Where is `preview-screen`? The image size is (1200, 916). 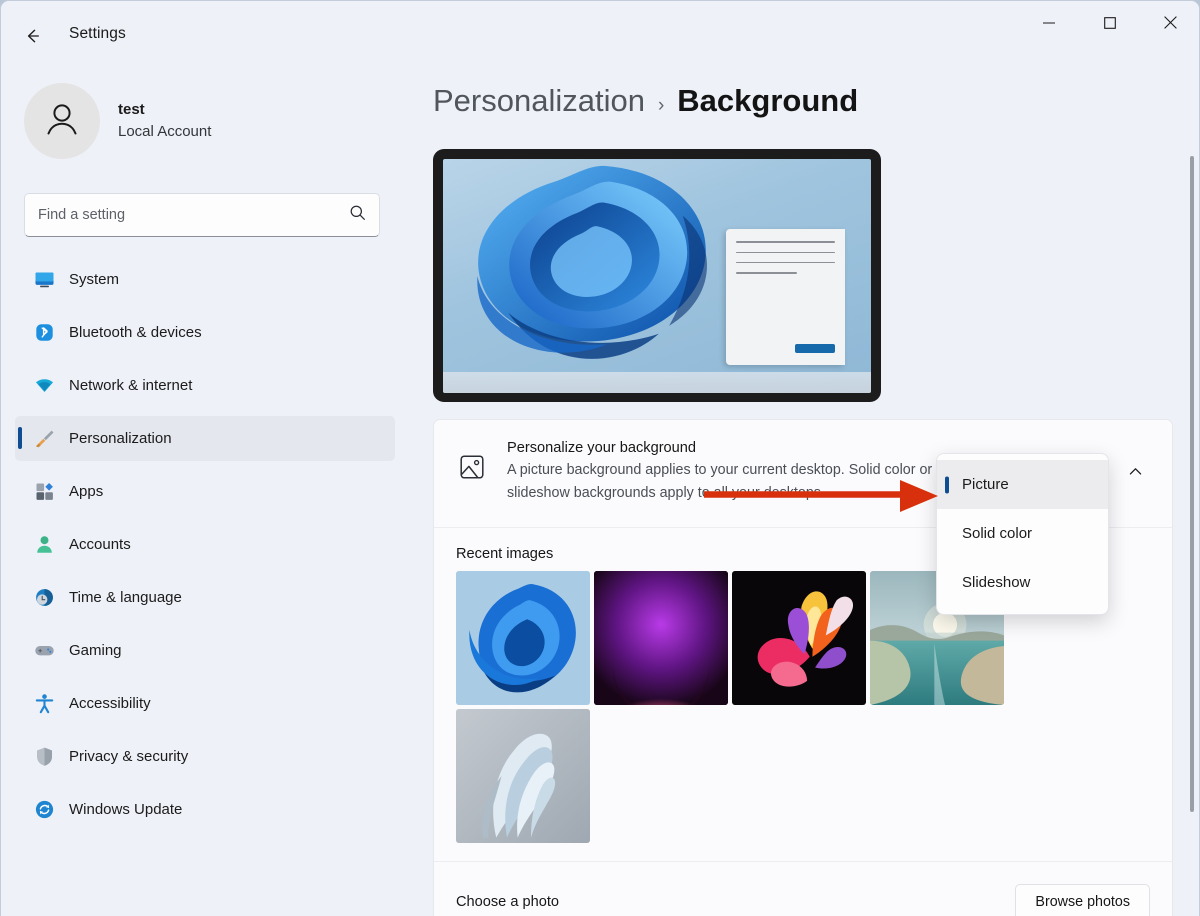
preview-screen is located at coordinates (657, 276).